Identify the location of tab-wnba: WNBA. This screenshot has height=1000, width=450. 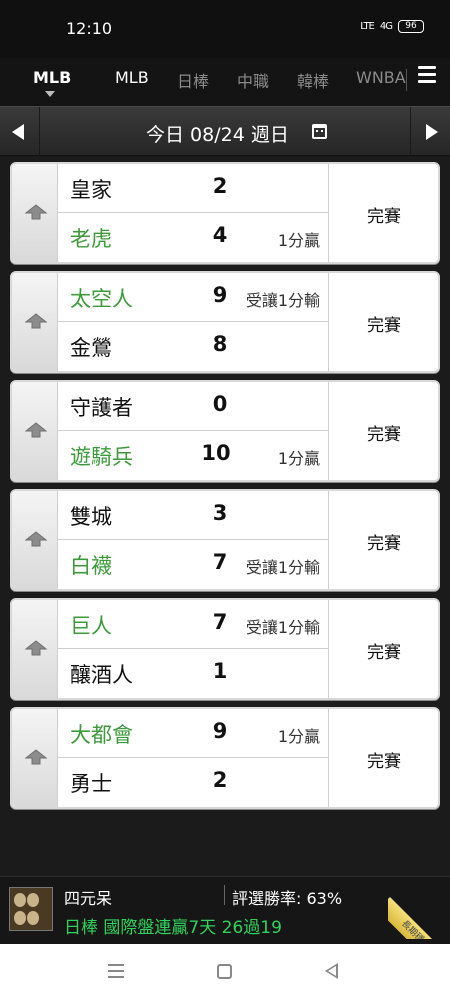
(381, 77).